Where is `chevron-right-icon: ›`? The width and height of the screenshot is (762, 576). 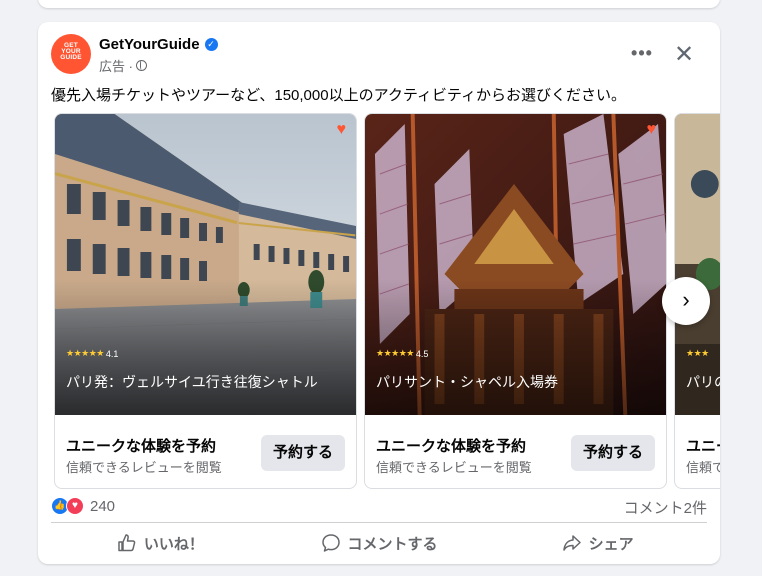
chevron-right-icon: › is located at coordinates (686, 301).